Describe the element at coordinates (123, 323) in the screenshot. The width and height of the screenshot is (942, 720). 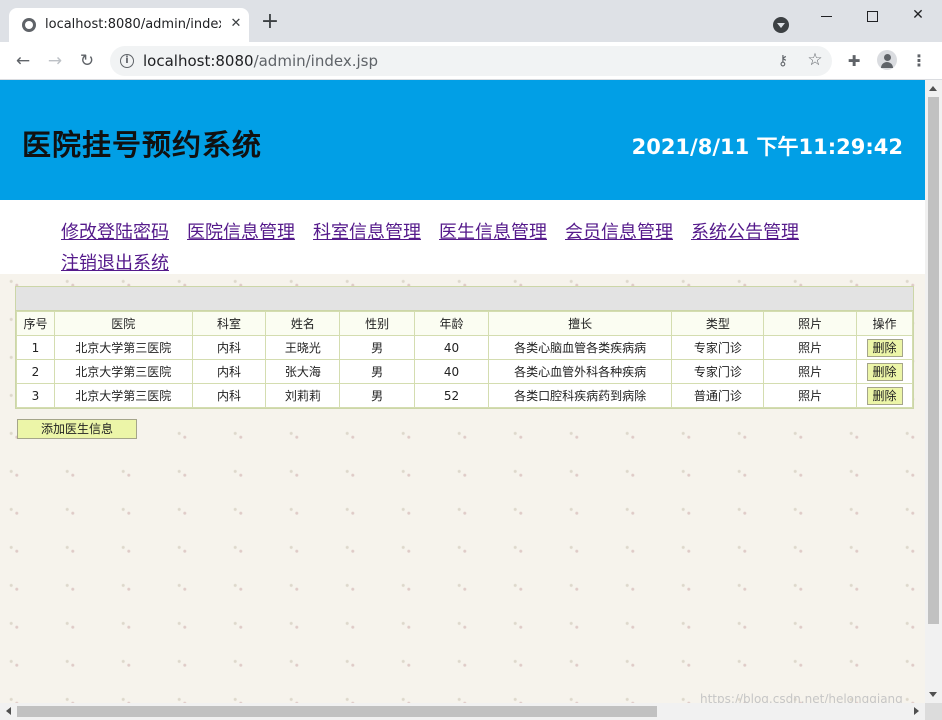
I see `col-hospital: 医院` at that location.